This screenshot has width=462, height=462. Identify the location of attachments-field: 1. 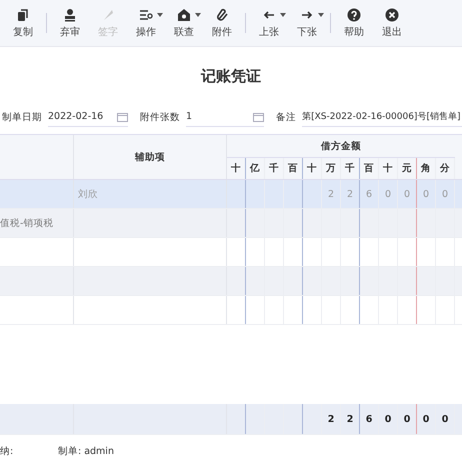
(225, 117).